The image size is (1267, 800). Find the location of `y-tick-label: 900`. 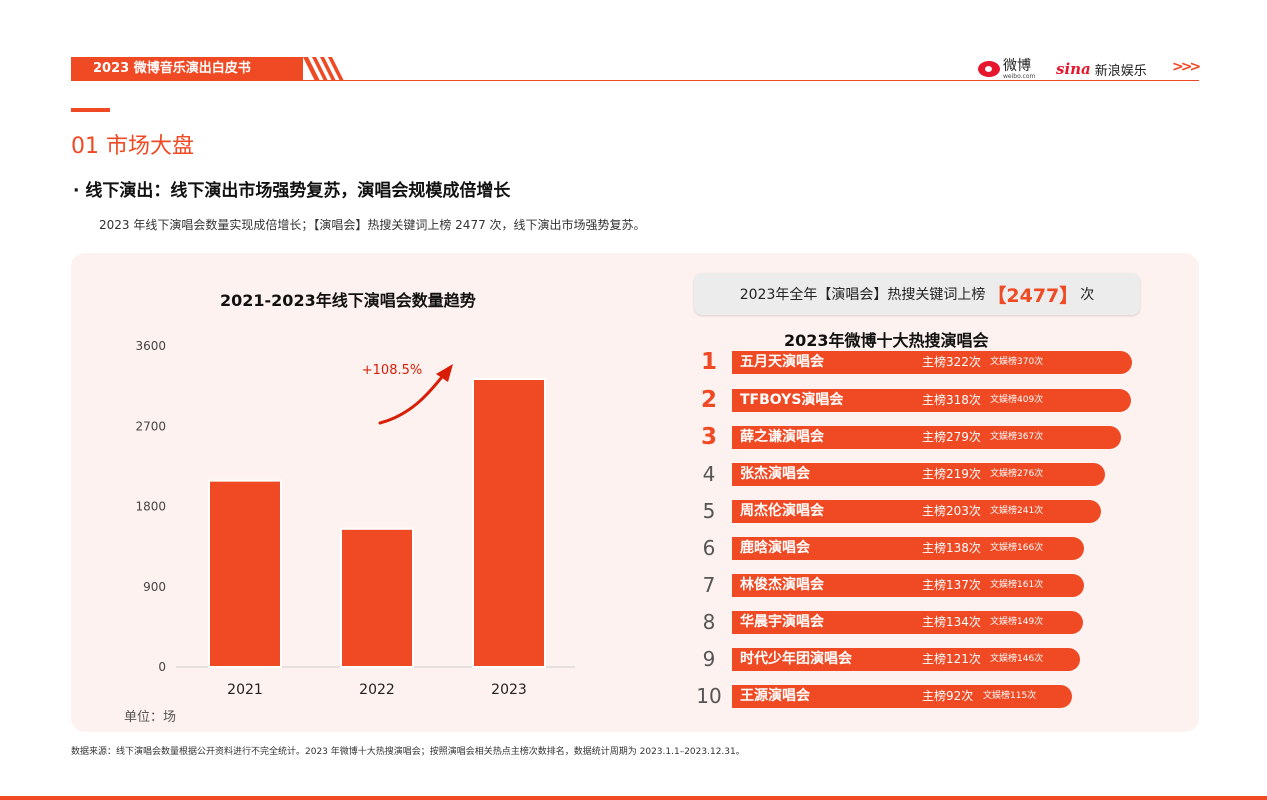

y-tick-label: 900 is located at coordinates (154, 587).